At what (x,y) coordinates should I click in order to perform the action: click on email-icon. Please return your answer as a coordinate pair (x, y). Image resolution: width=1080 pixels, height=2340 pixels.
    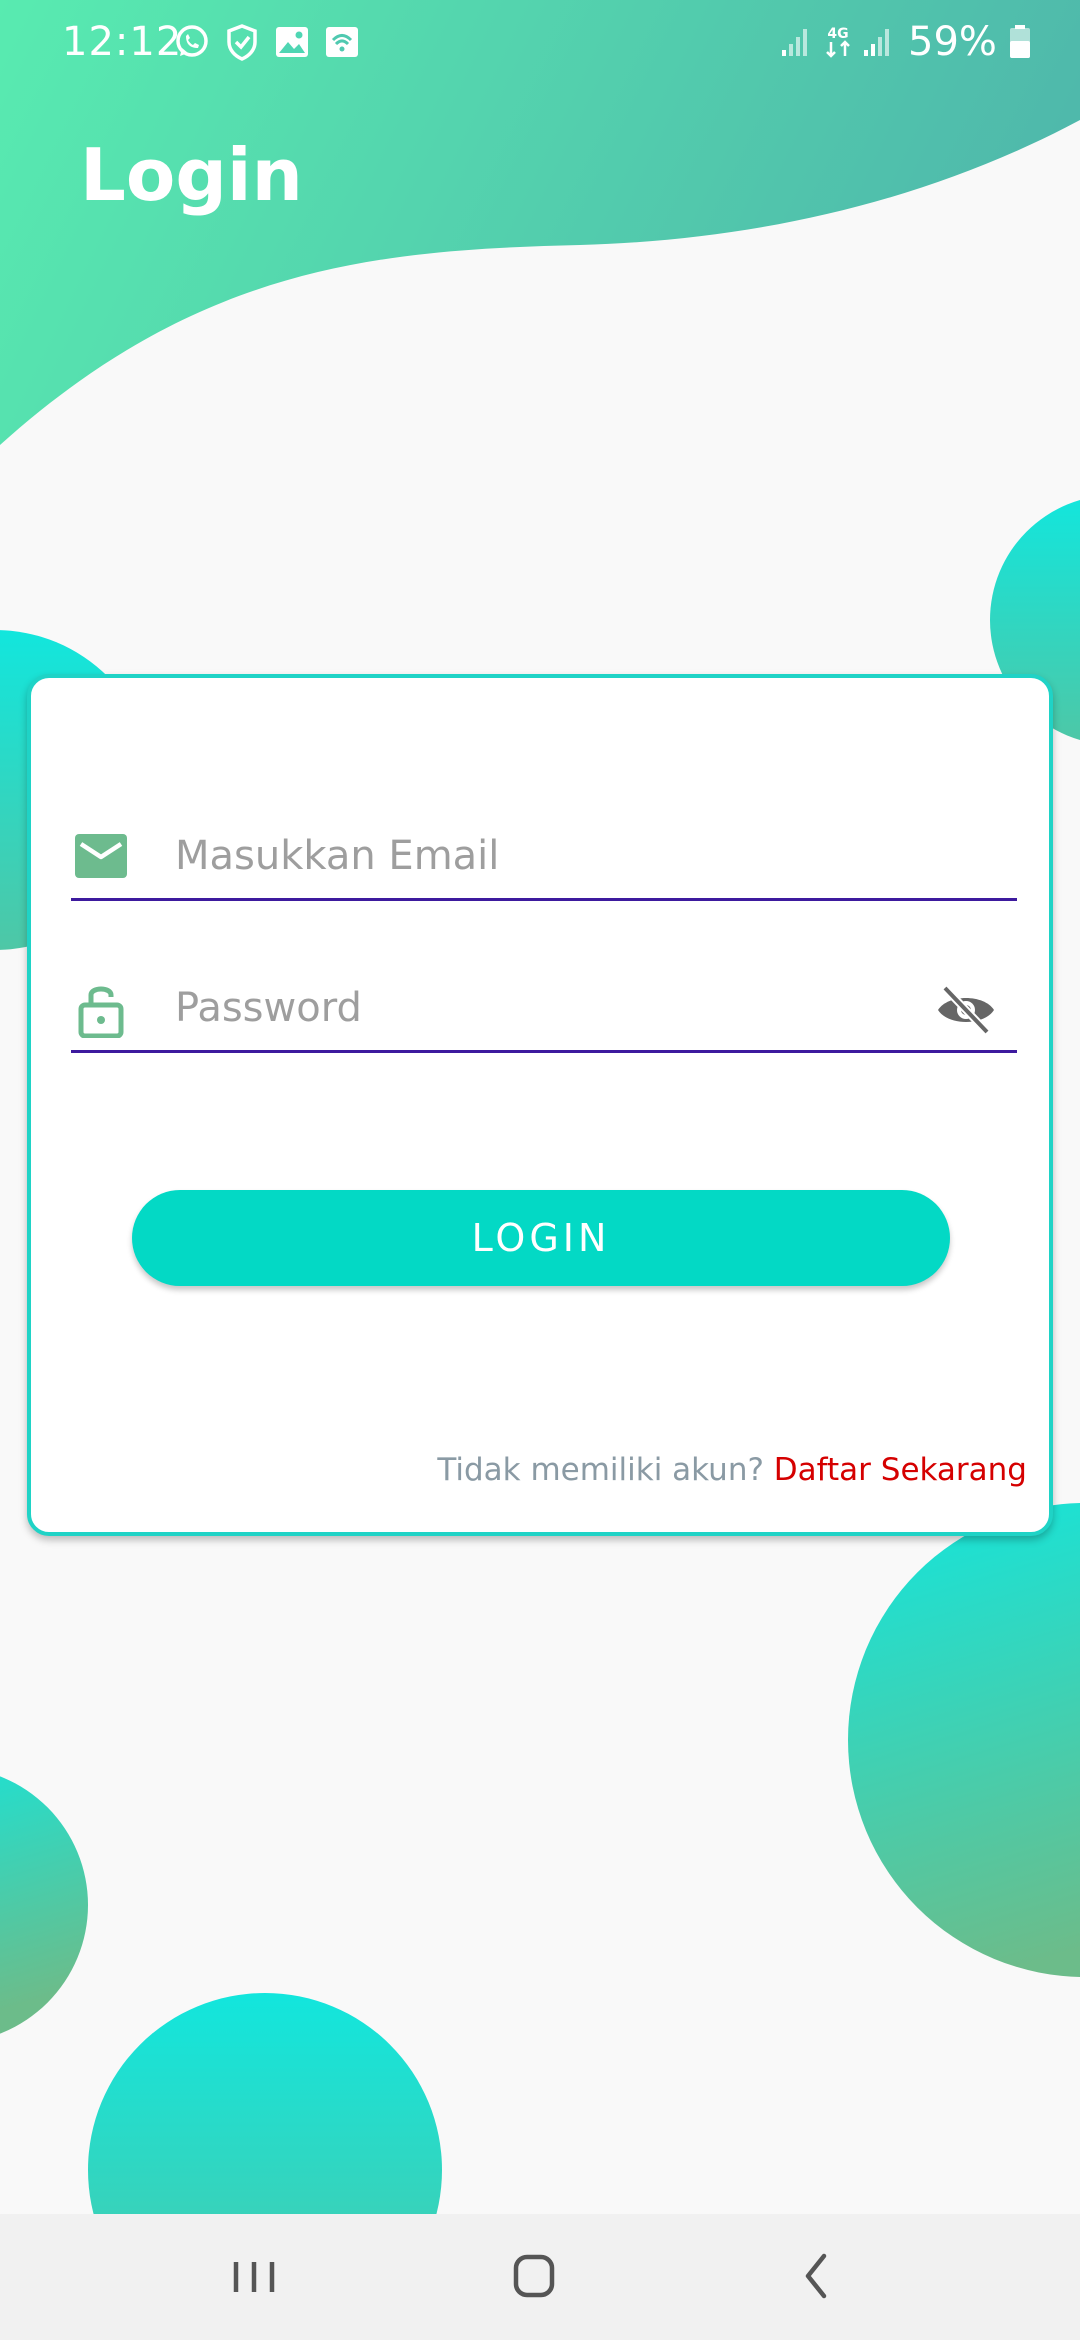
    Looking at the image, I should click on (101, 856).